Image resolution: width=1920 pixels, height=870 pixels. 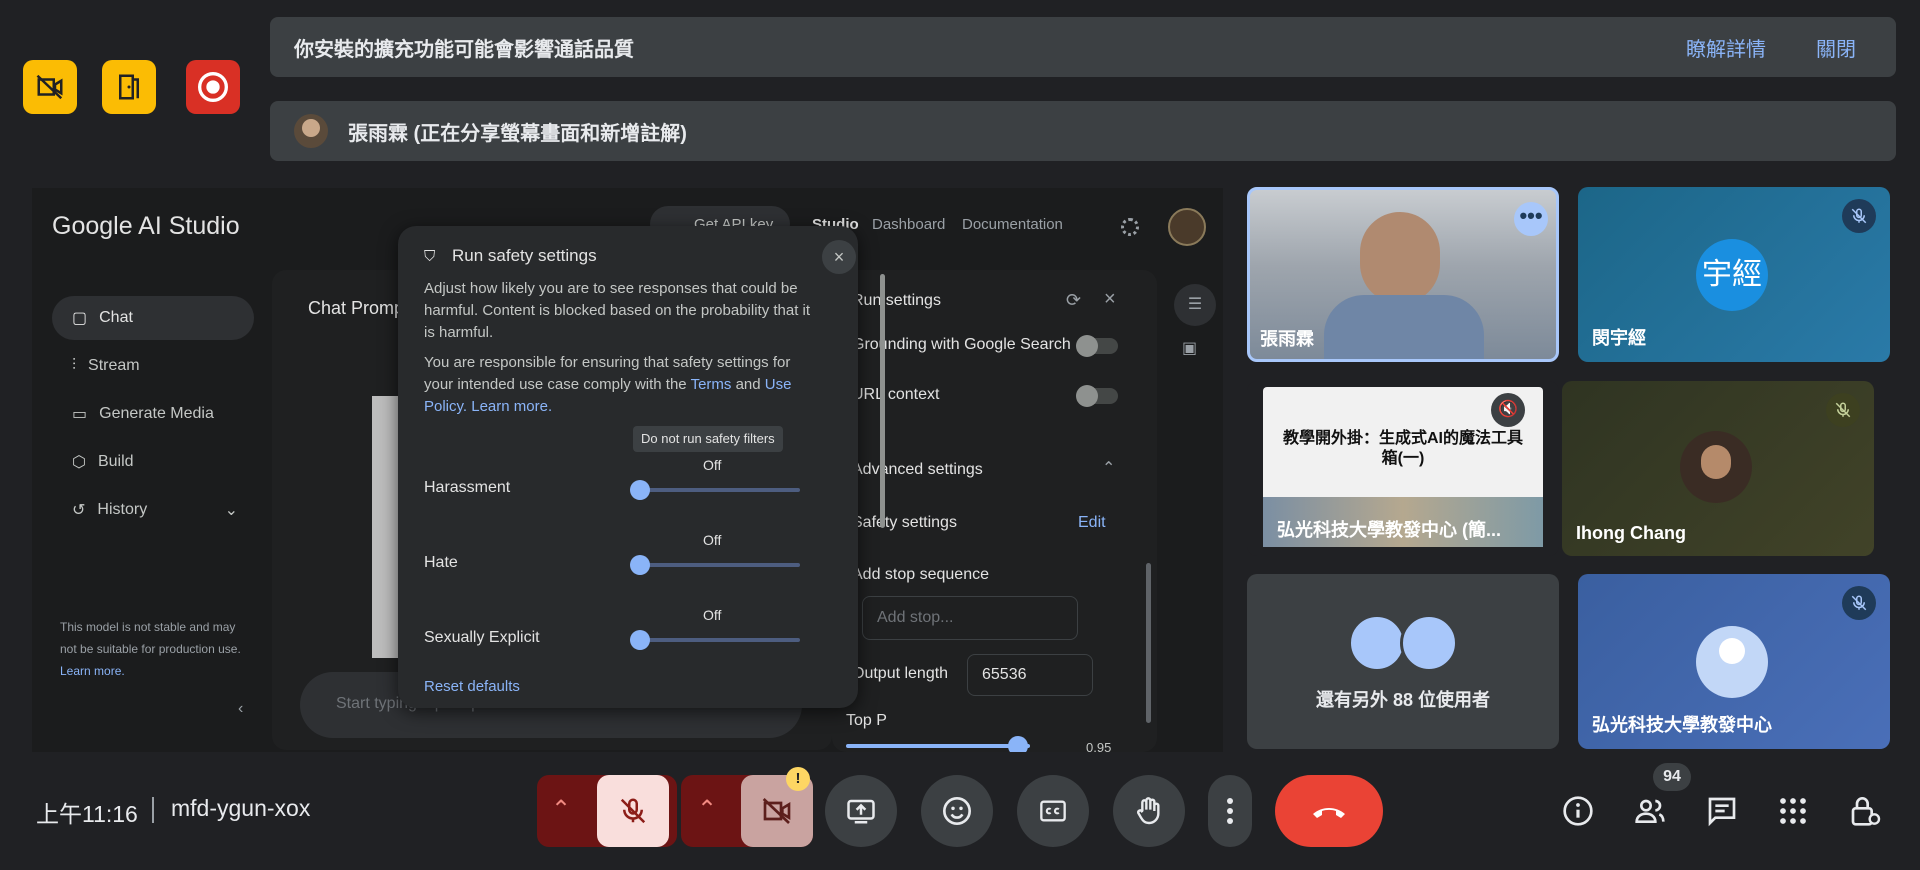 I want to click on harassment-thumb, so click(x=640, y=490).